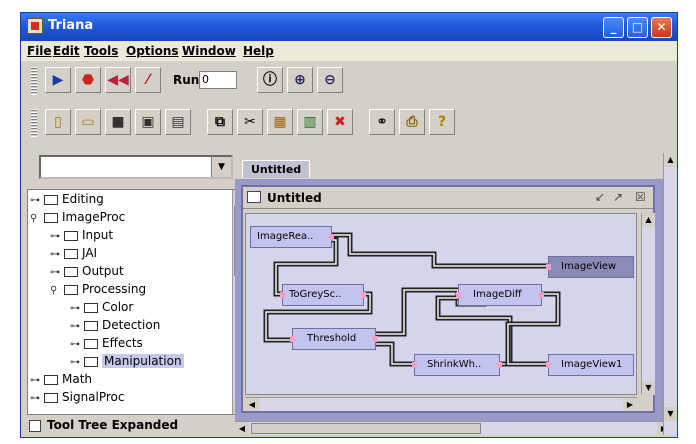 The width and height of the screenshot is (696, 444). I want to click on info-button: ⓘ, so click(270, 80).